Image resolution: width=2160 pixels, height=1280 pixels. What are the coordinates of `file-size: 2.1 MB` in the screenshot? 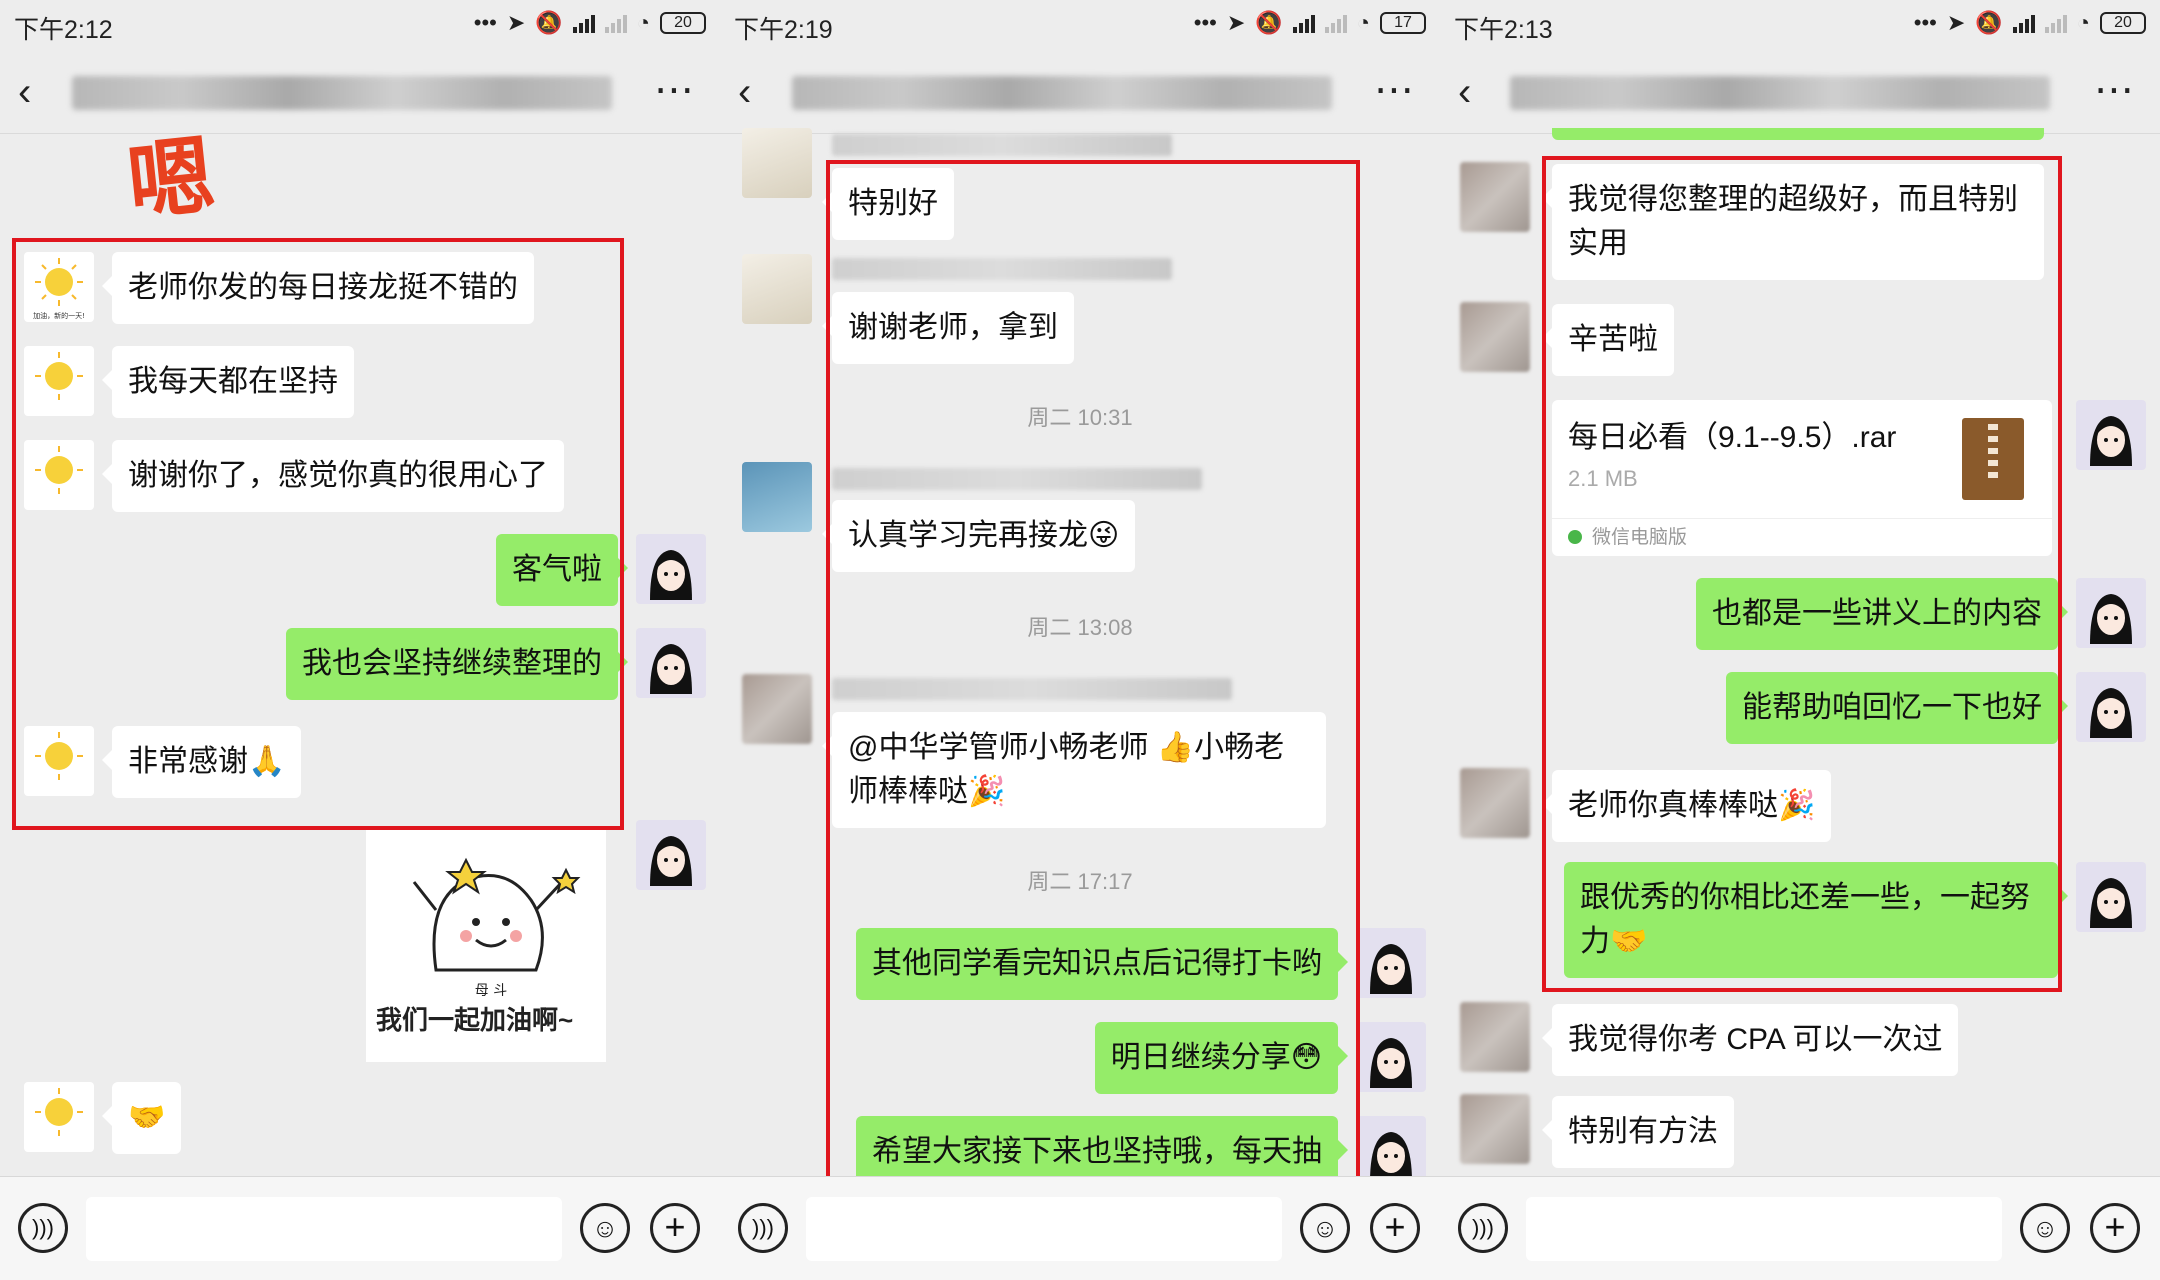 It's located at (1603, 478).